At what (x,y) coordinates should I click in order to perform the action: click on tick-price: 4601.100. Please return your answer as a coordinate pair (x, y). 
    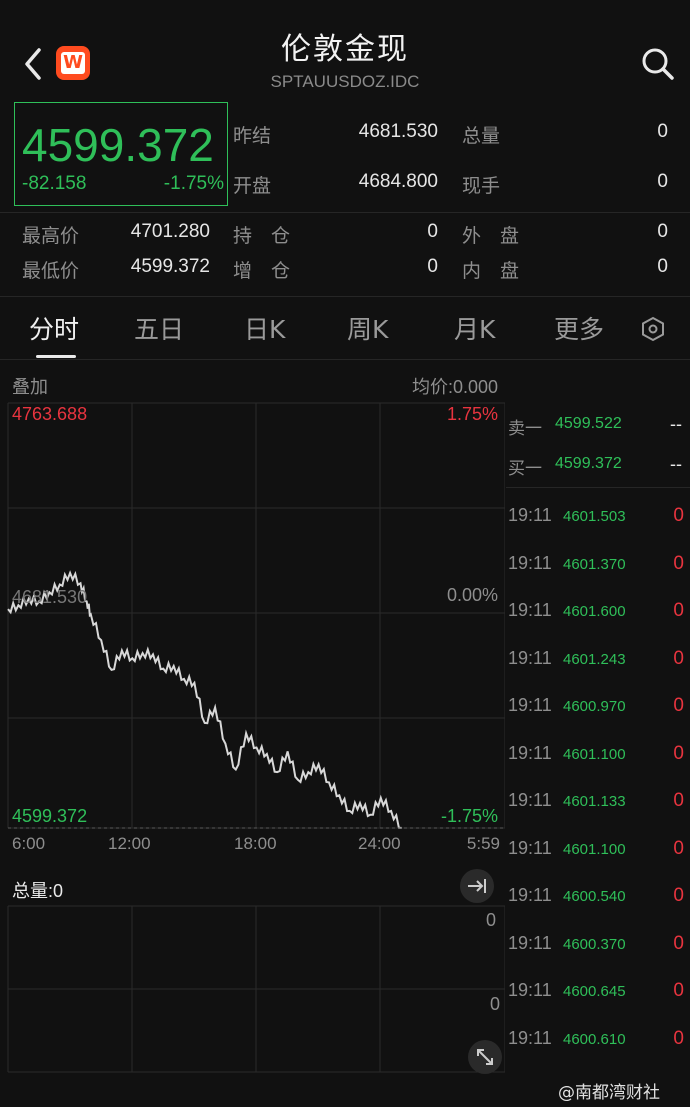
    Looking at the image, I should click on (594, 754).